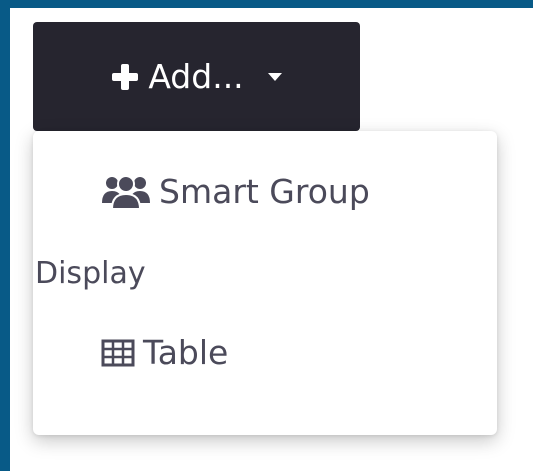  I want to click on menu-item-table: Table, so click(164, 352).